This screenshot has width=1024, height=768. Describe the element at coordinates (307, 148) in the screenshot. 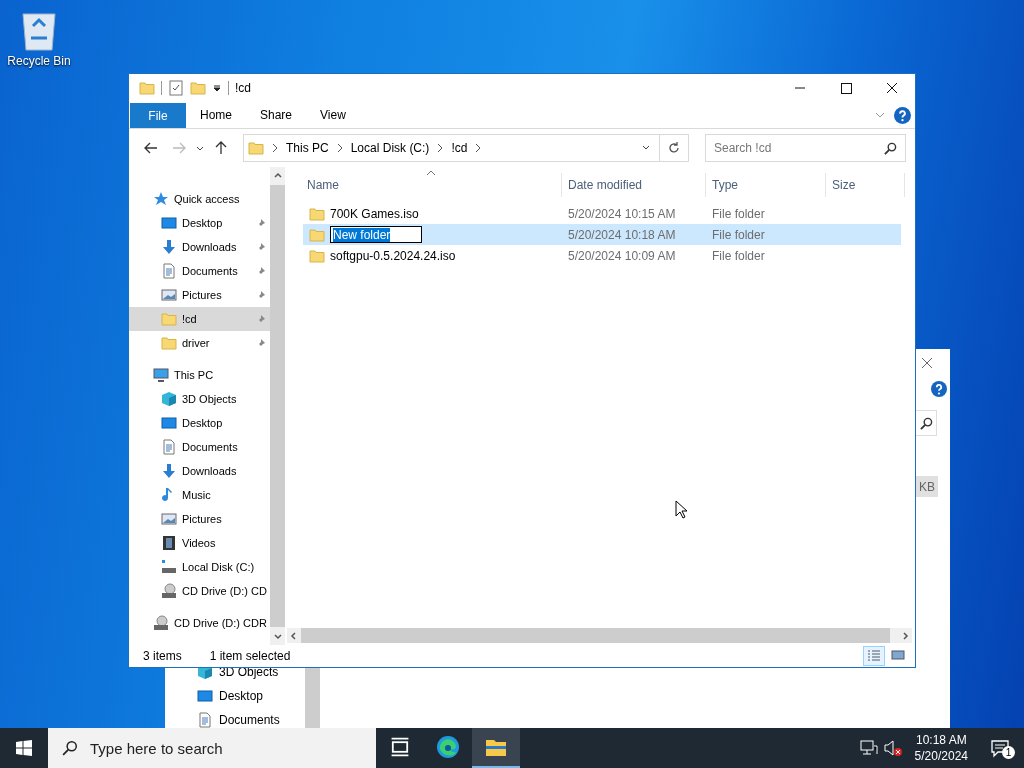

I see `breadcrumb: This PC` at that location.